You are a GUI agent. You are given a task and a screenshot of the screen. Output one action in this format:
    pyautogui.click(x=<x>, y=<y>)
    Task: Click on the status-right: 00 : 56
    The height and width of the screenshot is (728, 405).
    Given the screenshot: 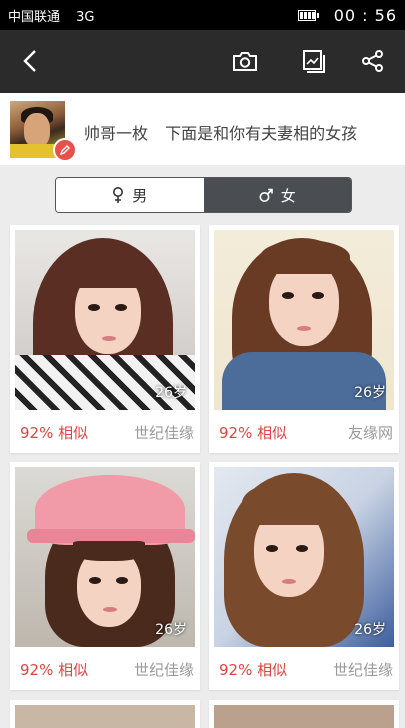 What is the action you would take?
    pyautogui.click(x=347, y=15)
    